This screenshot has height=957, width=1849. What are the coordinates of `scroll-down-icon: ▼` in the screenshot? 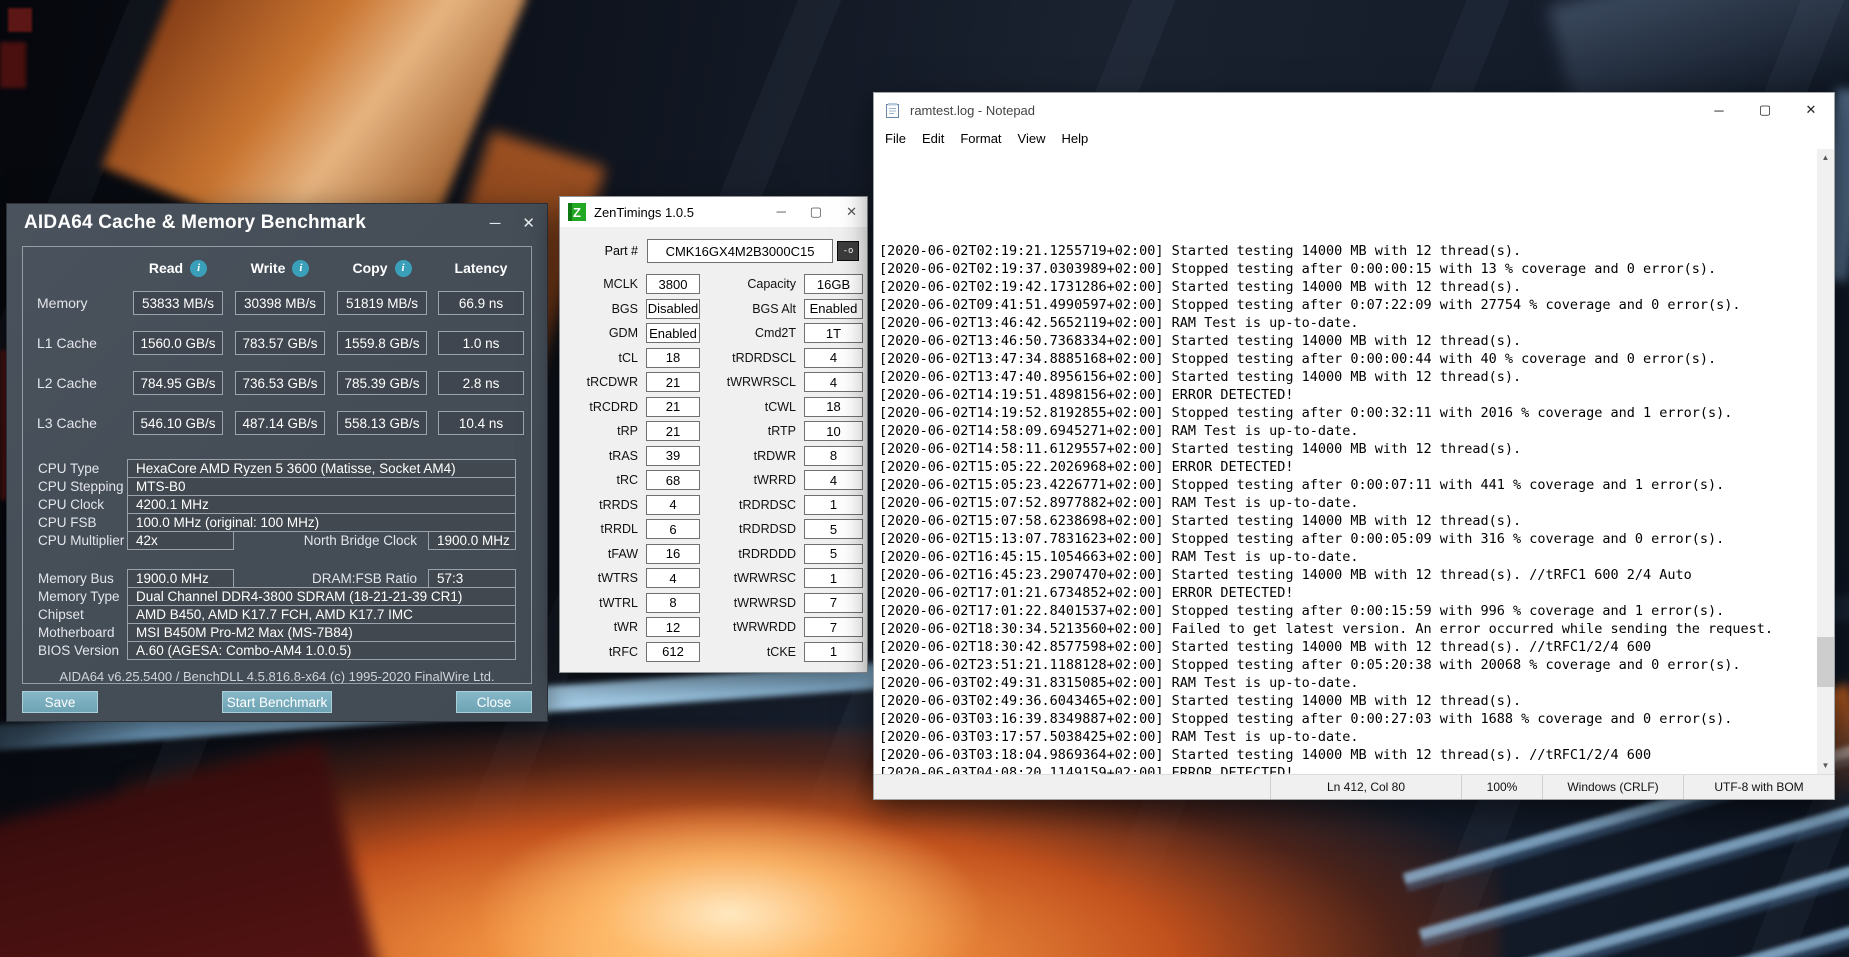 It's located at (1825, 765).